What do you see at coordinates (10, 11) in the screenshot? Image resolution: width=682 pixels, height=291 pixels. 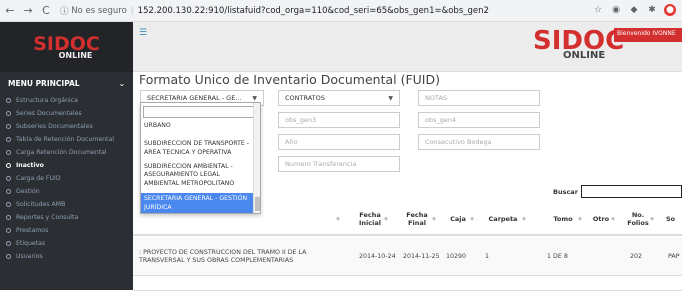 I see `back-icon: ←` at bounding box center [10, 11].